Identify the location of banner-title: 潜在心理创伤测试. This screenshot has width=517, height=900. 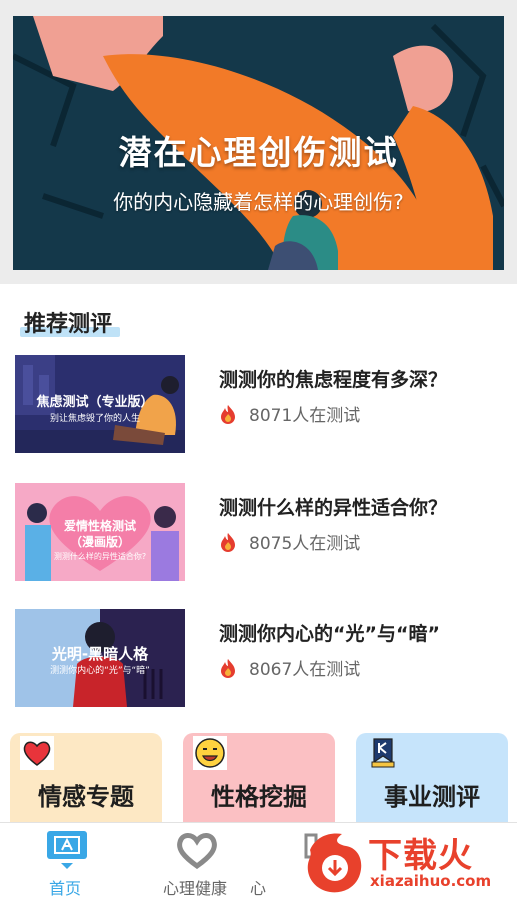
(258, 152).